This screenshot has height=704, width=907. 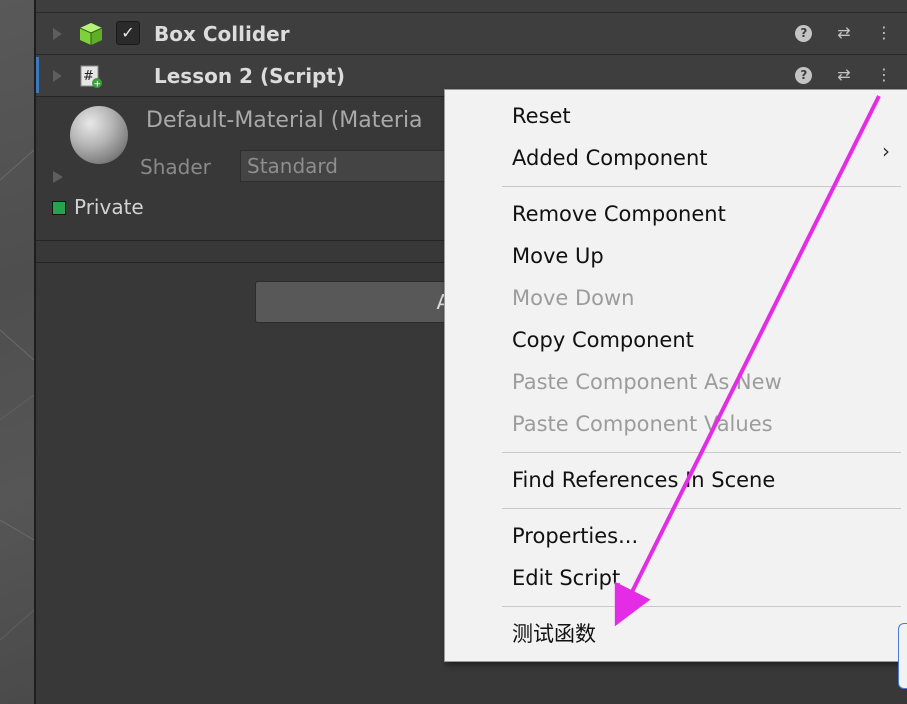 What do you see at coordinates (222, 34) in the screenshot?
I see `component-title: Box Collider` at bounding box center [222, 34].